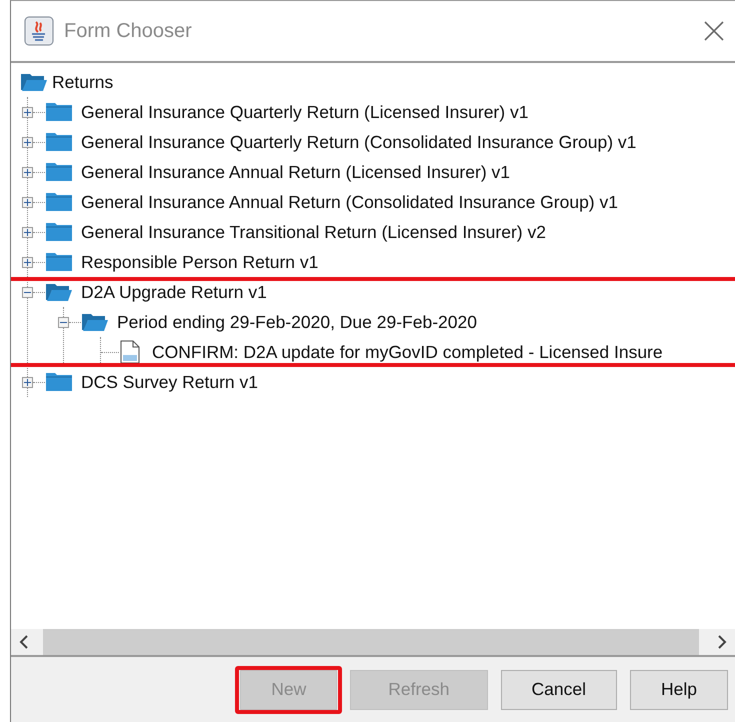 This screenshot has height=722, width=735. Describe the element at coordinates (304, 112) in the screenshot. I see `tree-item: General Insurance Quarterly Return (Licensed Insurer) v1` at that location.